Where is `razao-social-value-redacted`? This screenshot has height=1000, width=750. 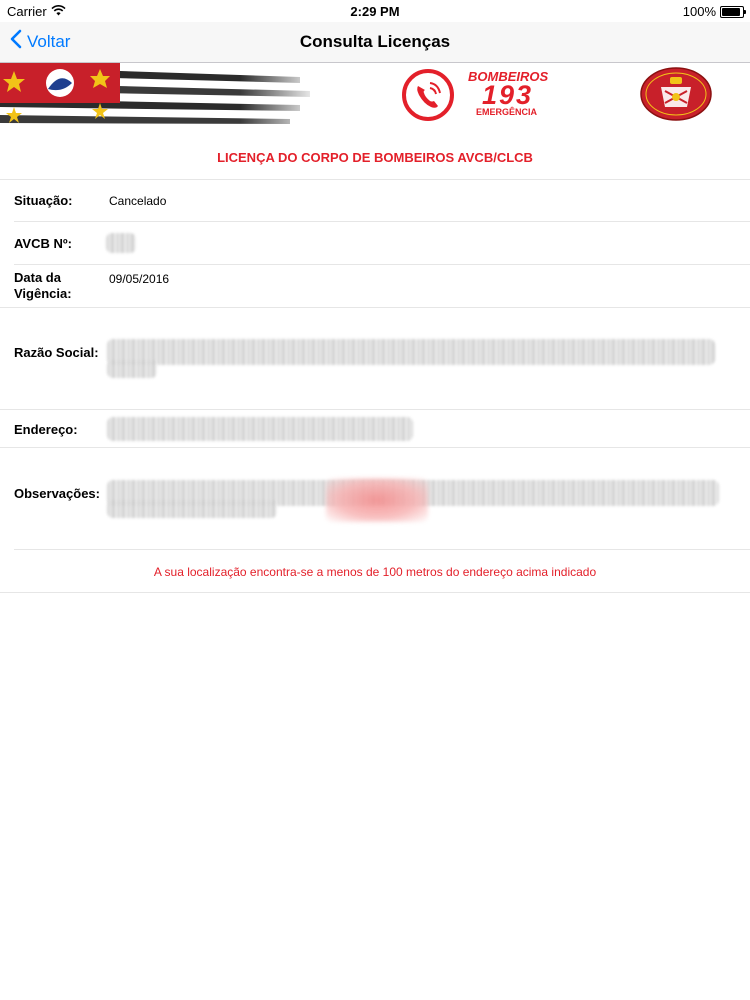 razao-social-value-redacted is located at coordinates (411, 352).